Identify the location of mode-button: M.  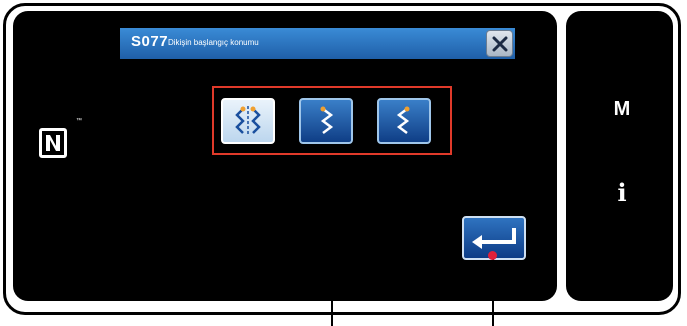
(622, 109).